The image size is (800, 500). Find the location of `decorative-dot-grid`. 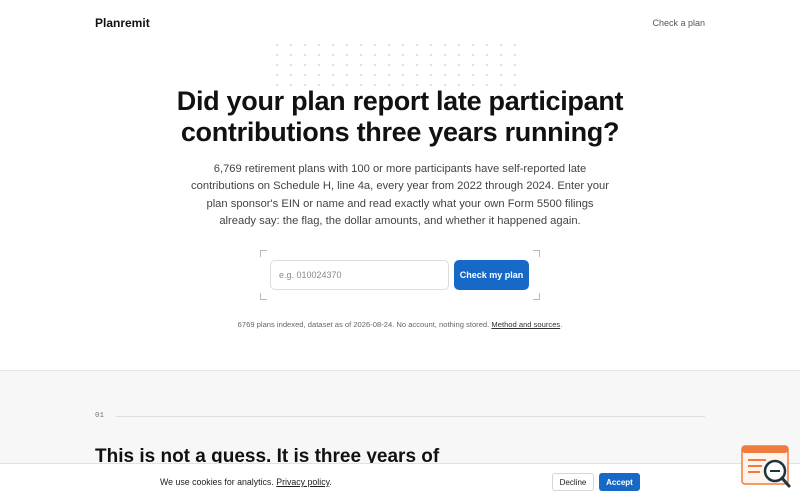

decorative-dot-grid is located at coordinates (395, 65).